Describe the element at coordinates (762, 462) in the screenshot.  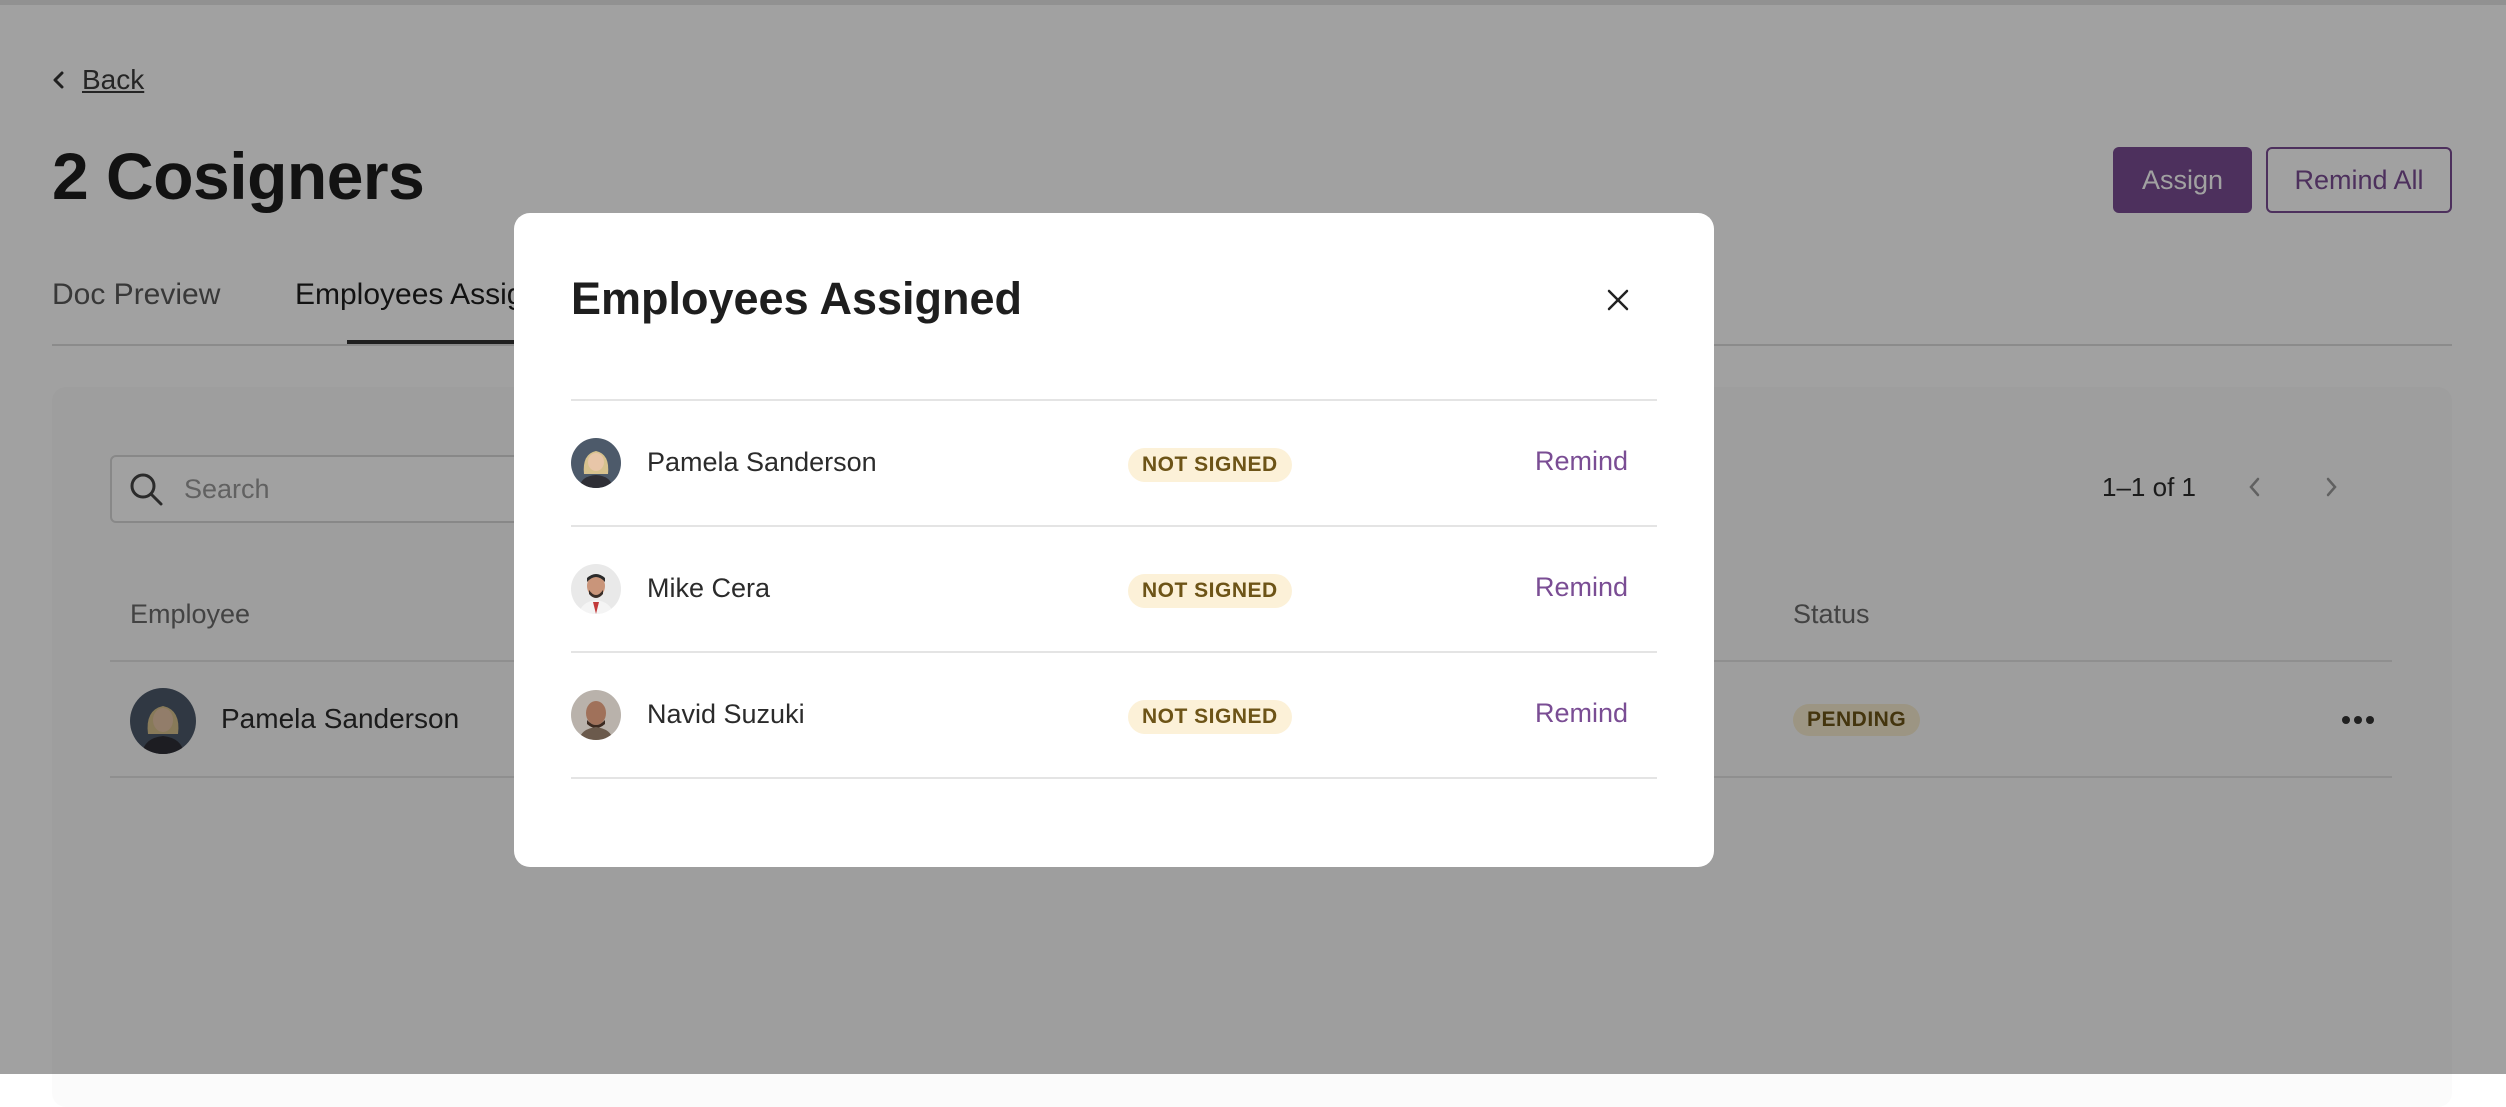
I see `employee-name: Pamela Sanderson` at that location.